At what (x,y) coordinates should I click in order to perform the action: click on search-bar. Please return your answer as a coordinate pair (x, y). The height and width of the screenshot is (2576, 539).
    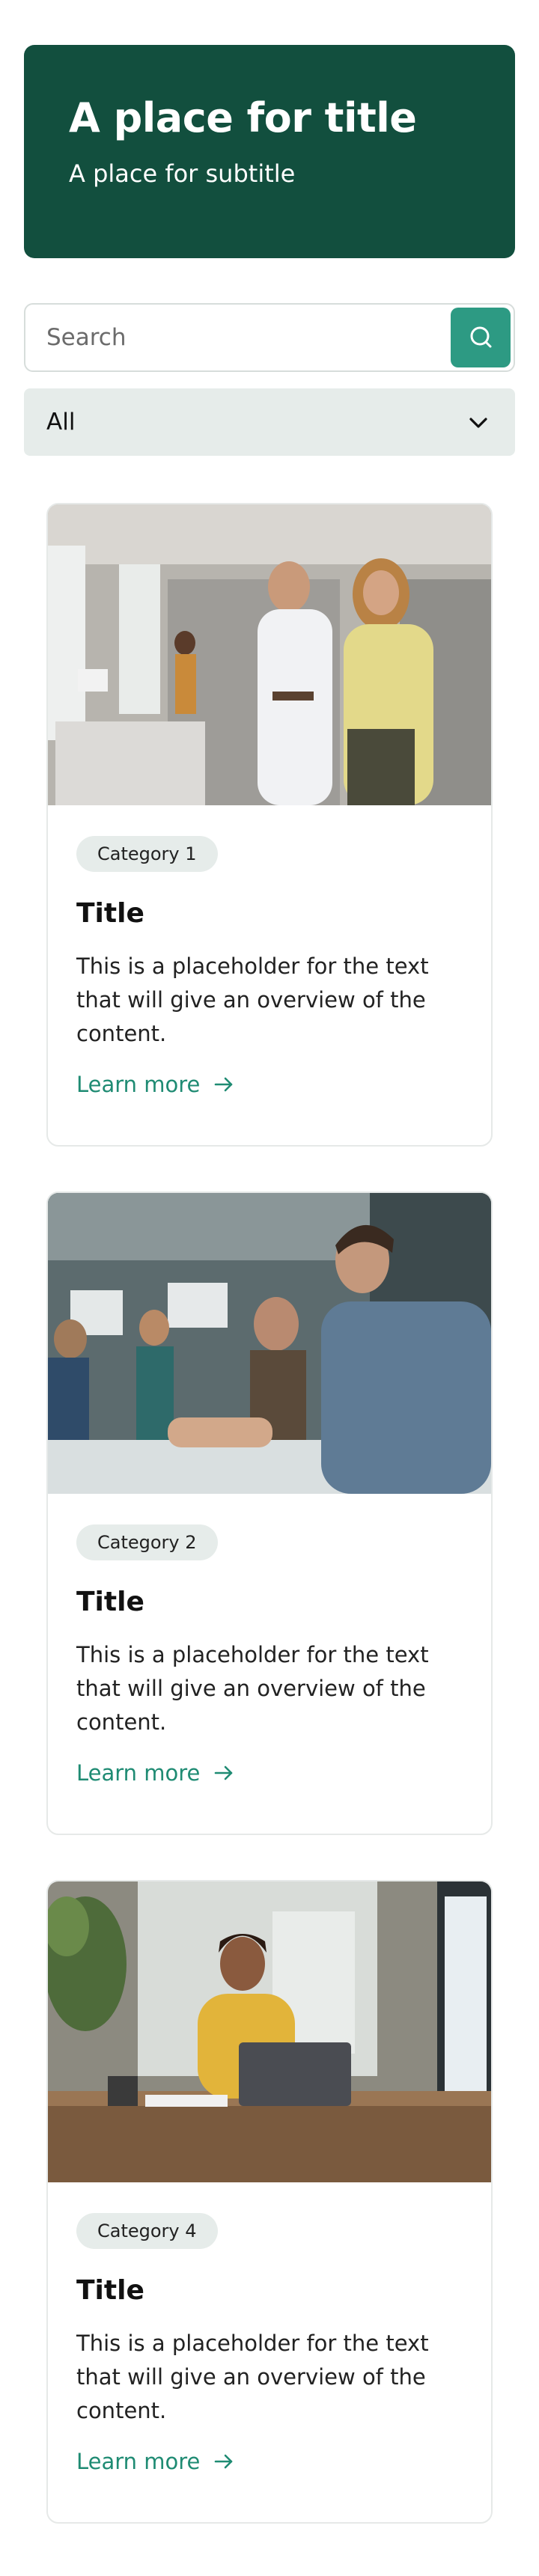
    Looking at the image, I should click on (269, 337).